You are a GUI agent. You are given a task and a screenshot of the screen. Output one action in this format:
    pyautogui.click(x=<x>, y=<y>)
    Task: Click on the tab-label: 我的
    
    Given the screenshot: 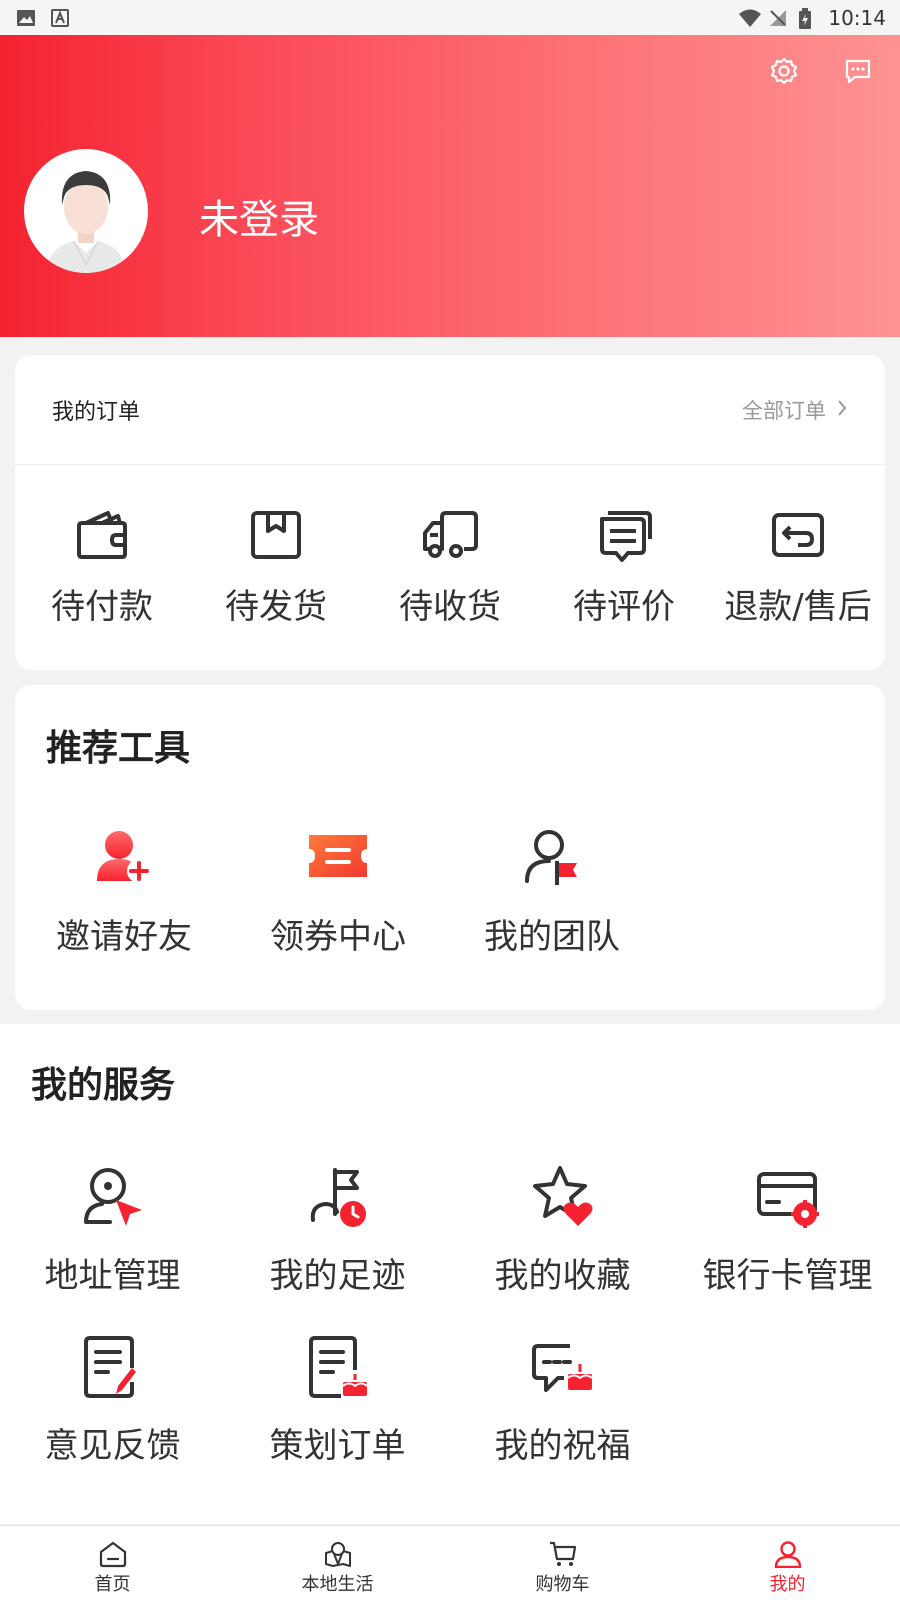 What is the action you would take?
    pyautogui.click(x=787, y=1584)
    